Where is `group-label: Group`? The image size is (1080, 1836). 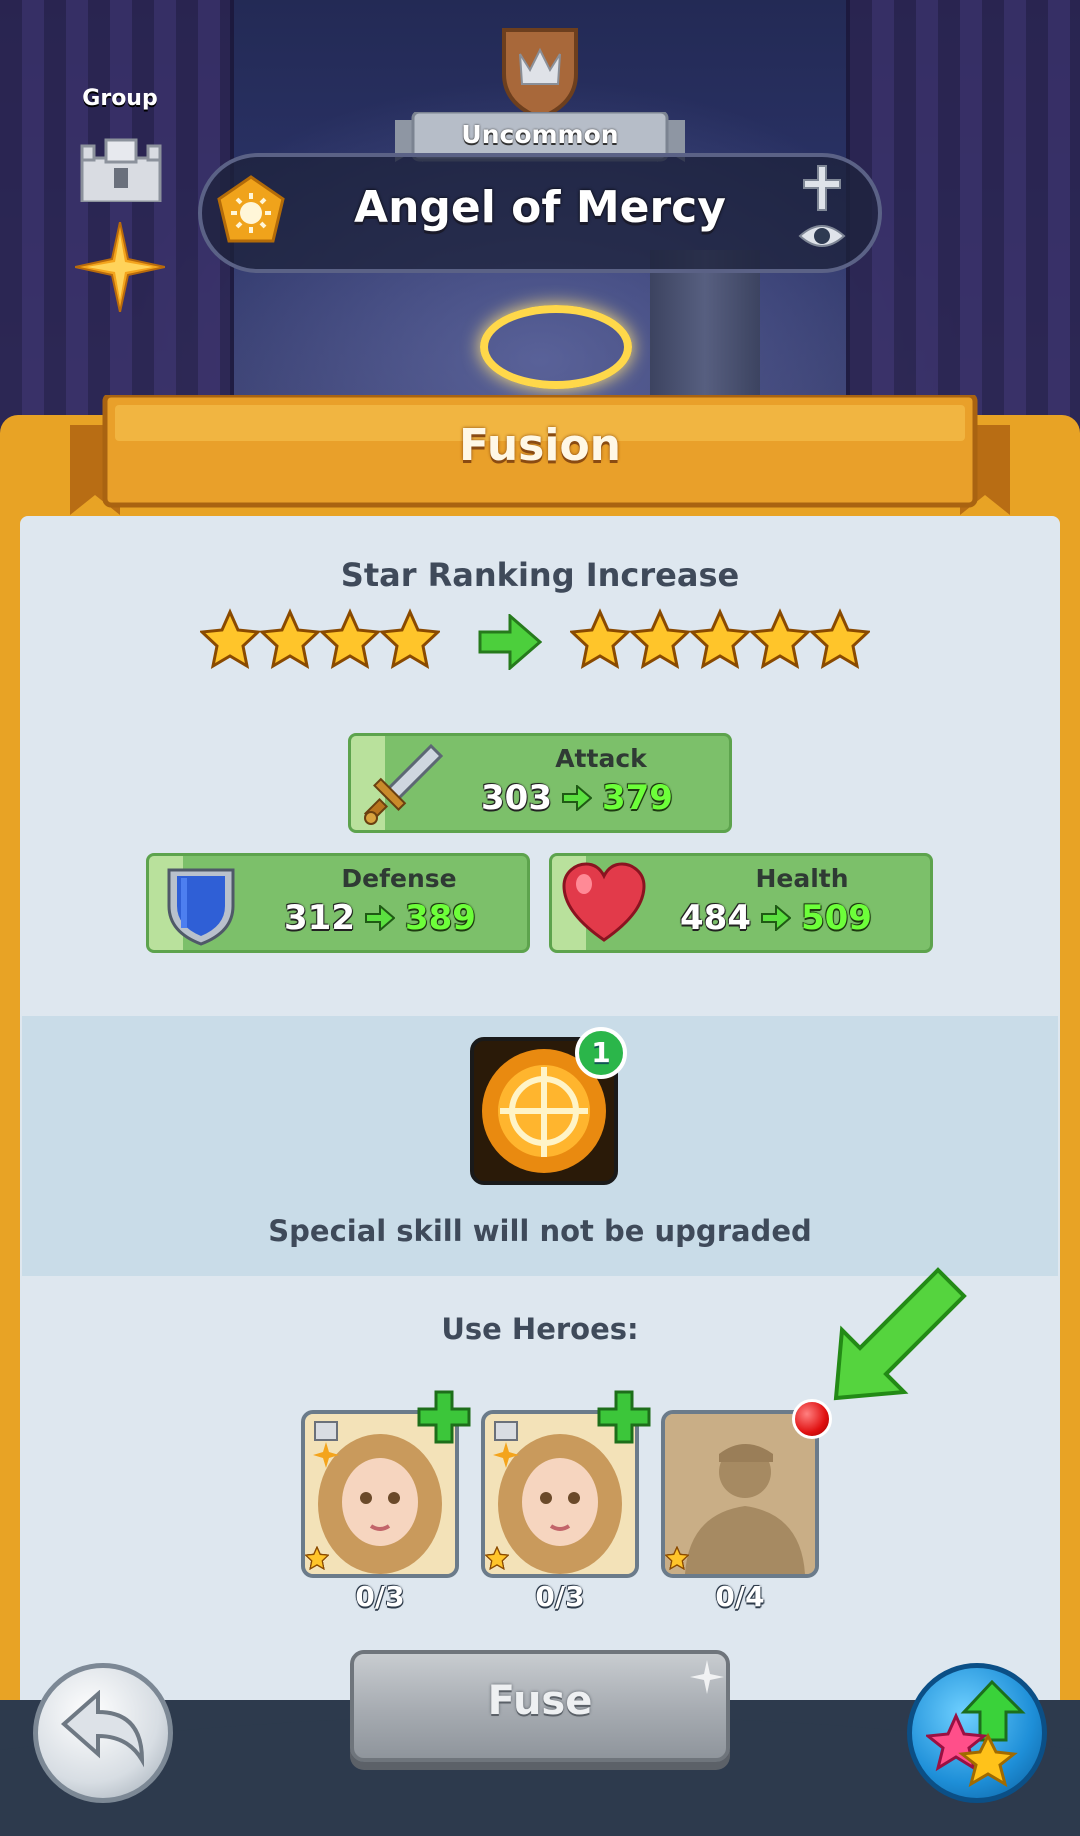
group-label: Group is located at coordinates (120, 98).